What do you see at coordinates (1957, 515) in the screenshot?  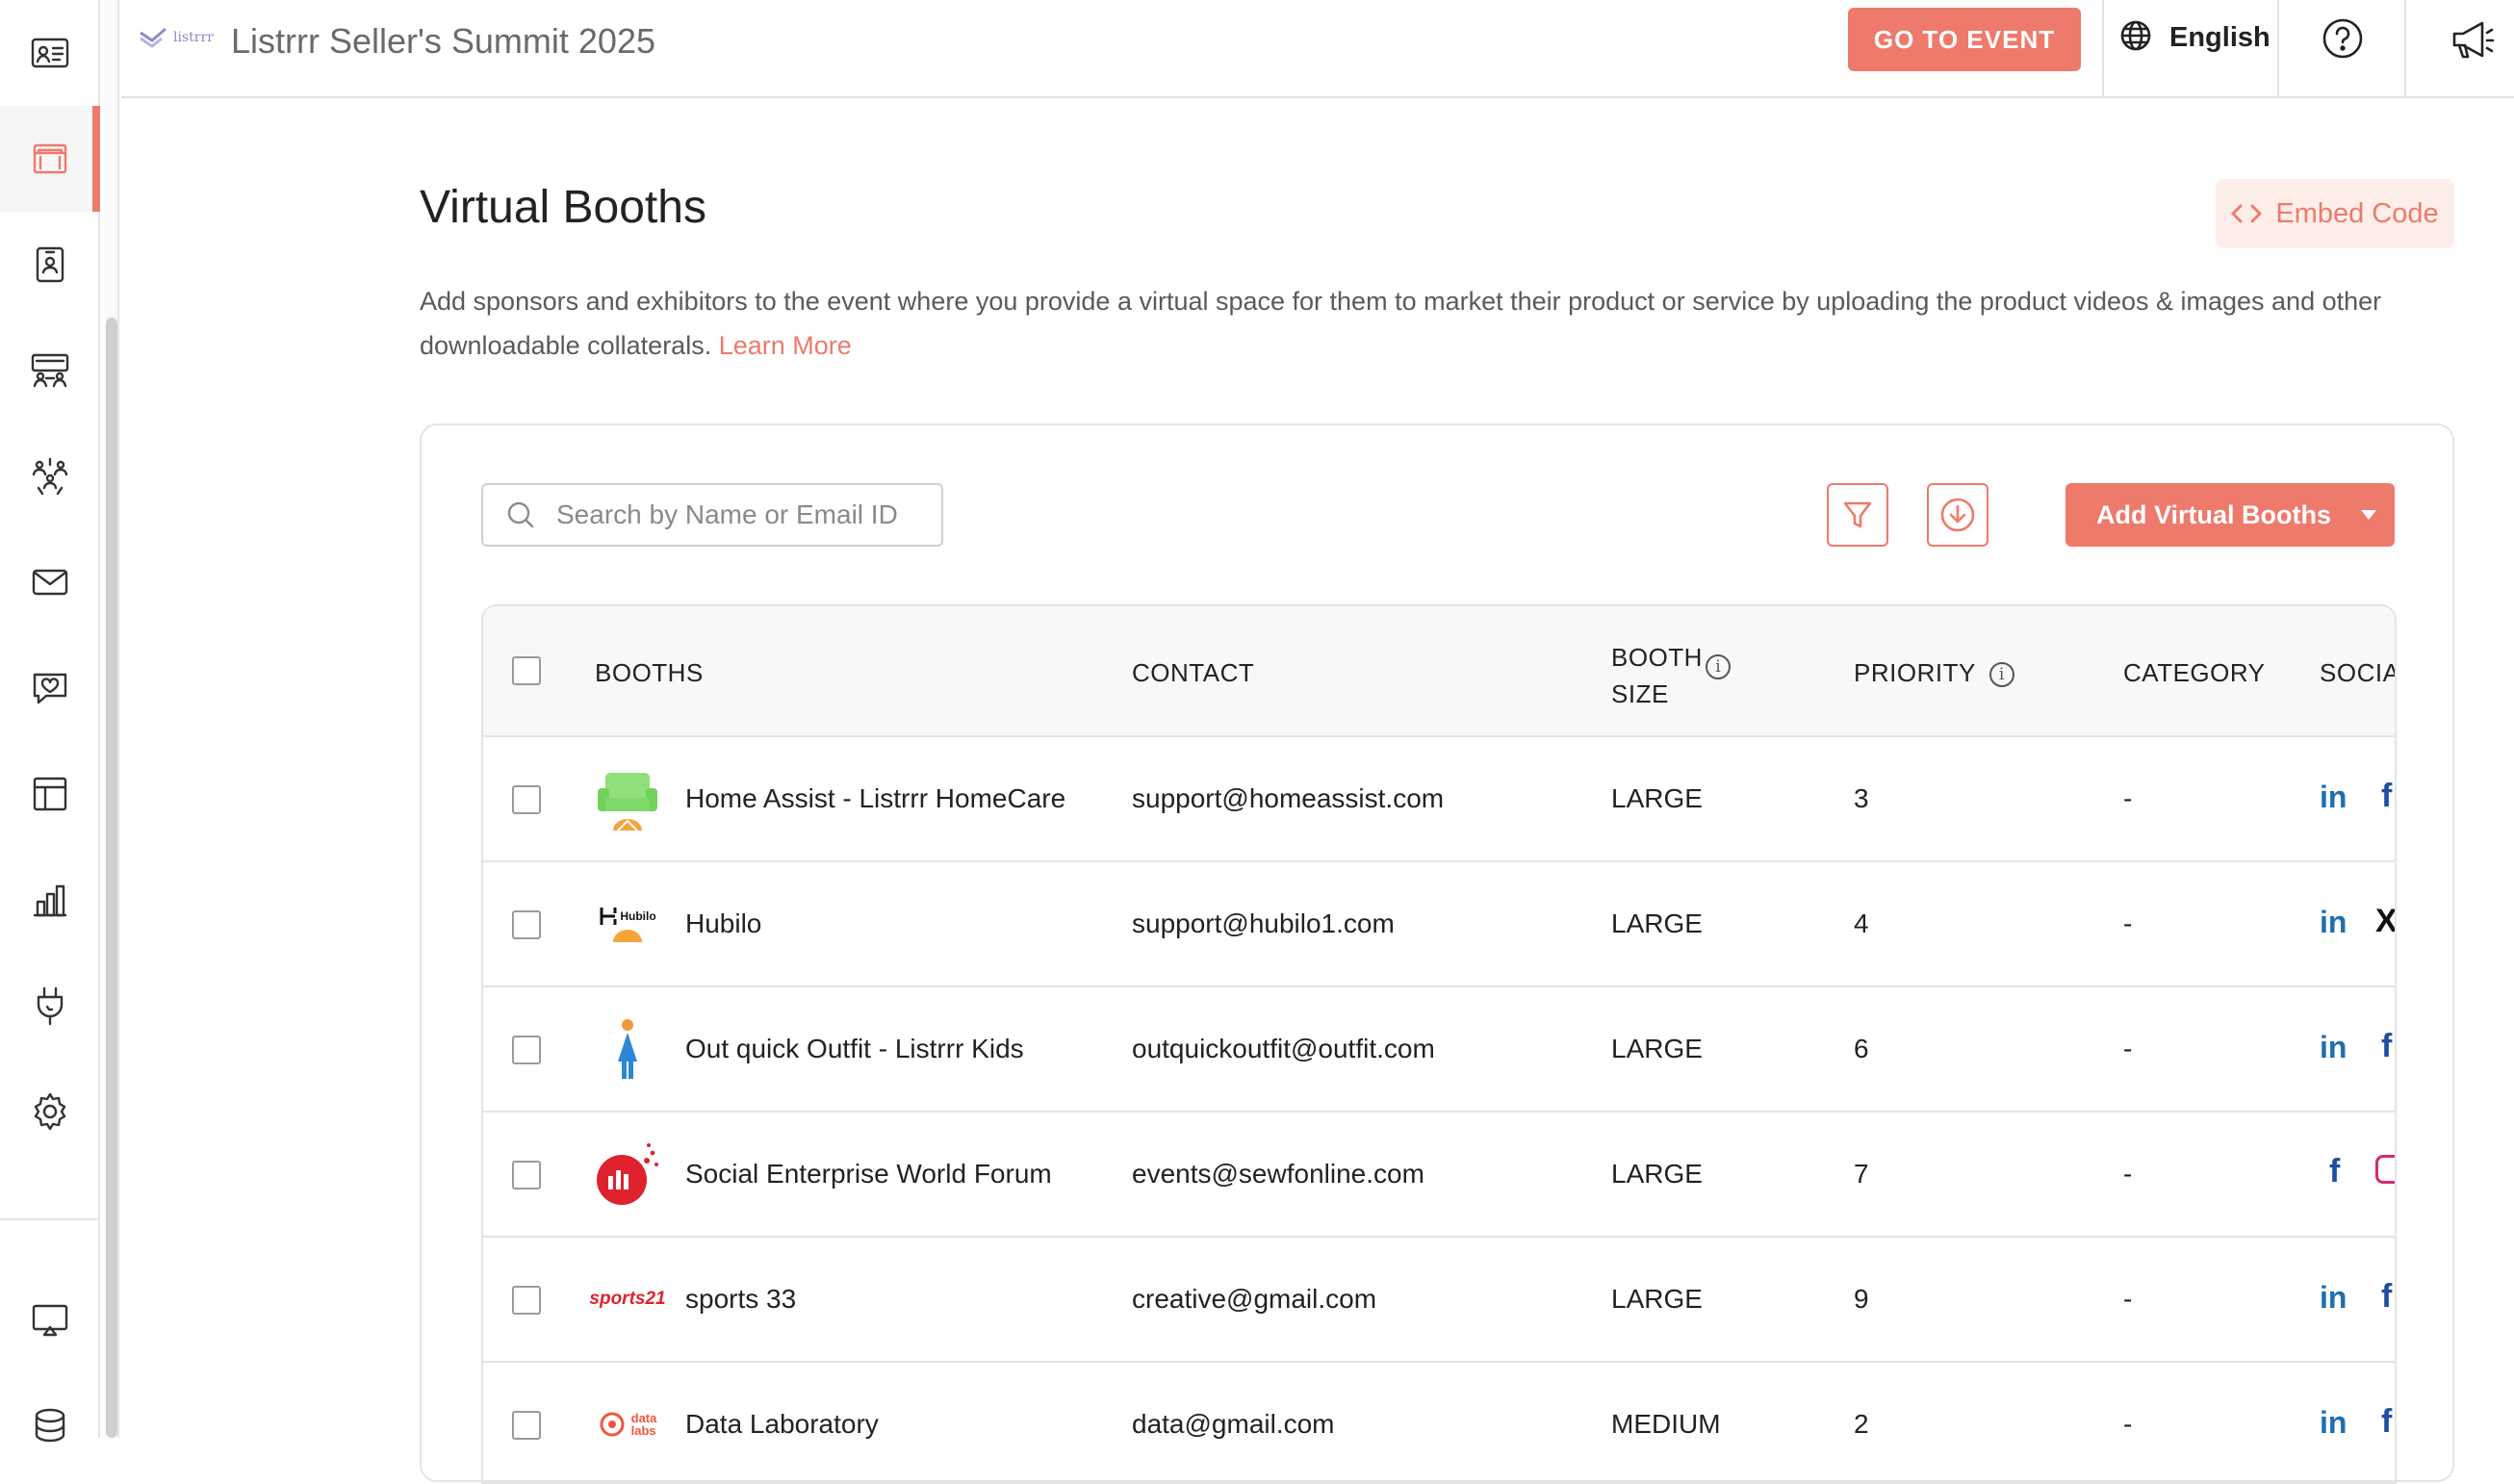 I see `download-button` at bounding box center [1957, 515].